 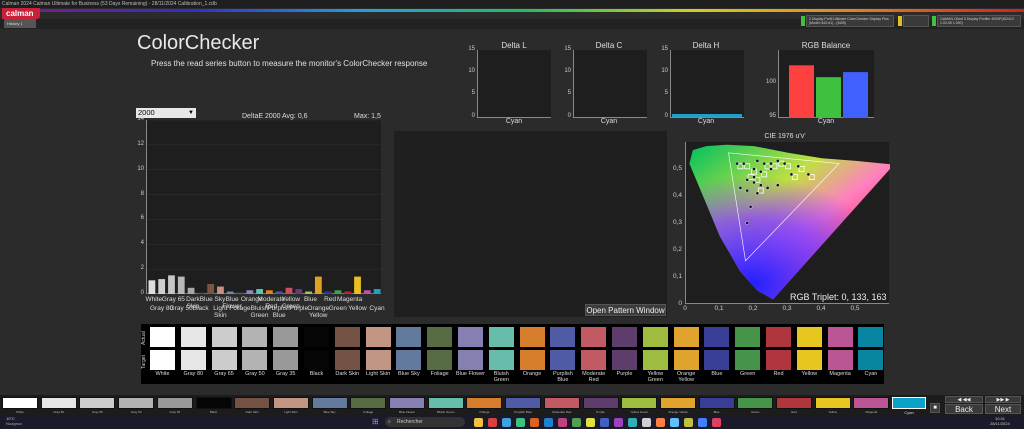 I want to click on stop-button: ■, so click(x=935, y=408).